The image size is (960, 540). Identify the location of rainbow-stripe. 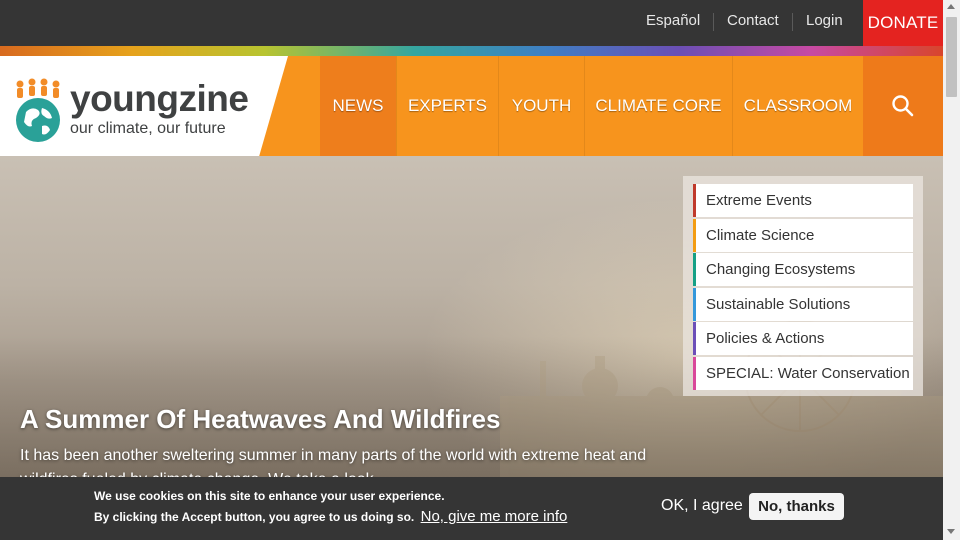
(471, 51).